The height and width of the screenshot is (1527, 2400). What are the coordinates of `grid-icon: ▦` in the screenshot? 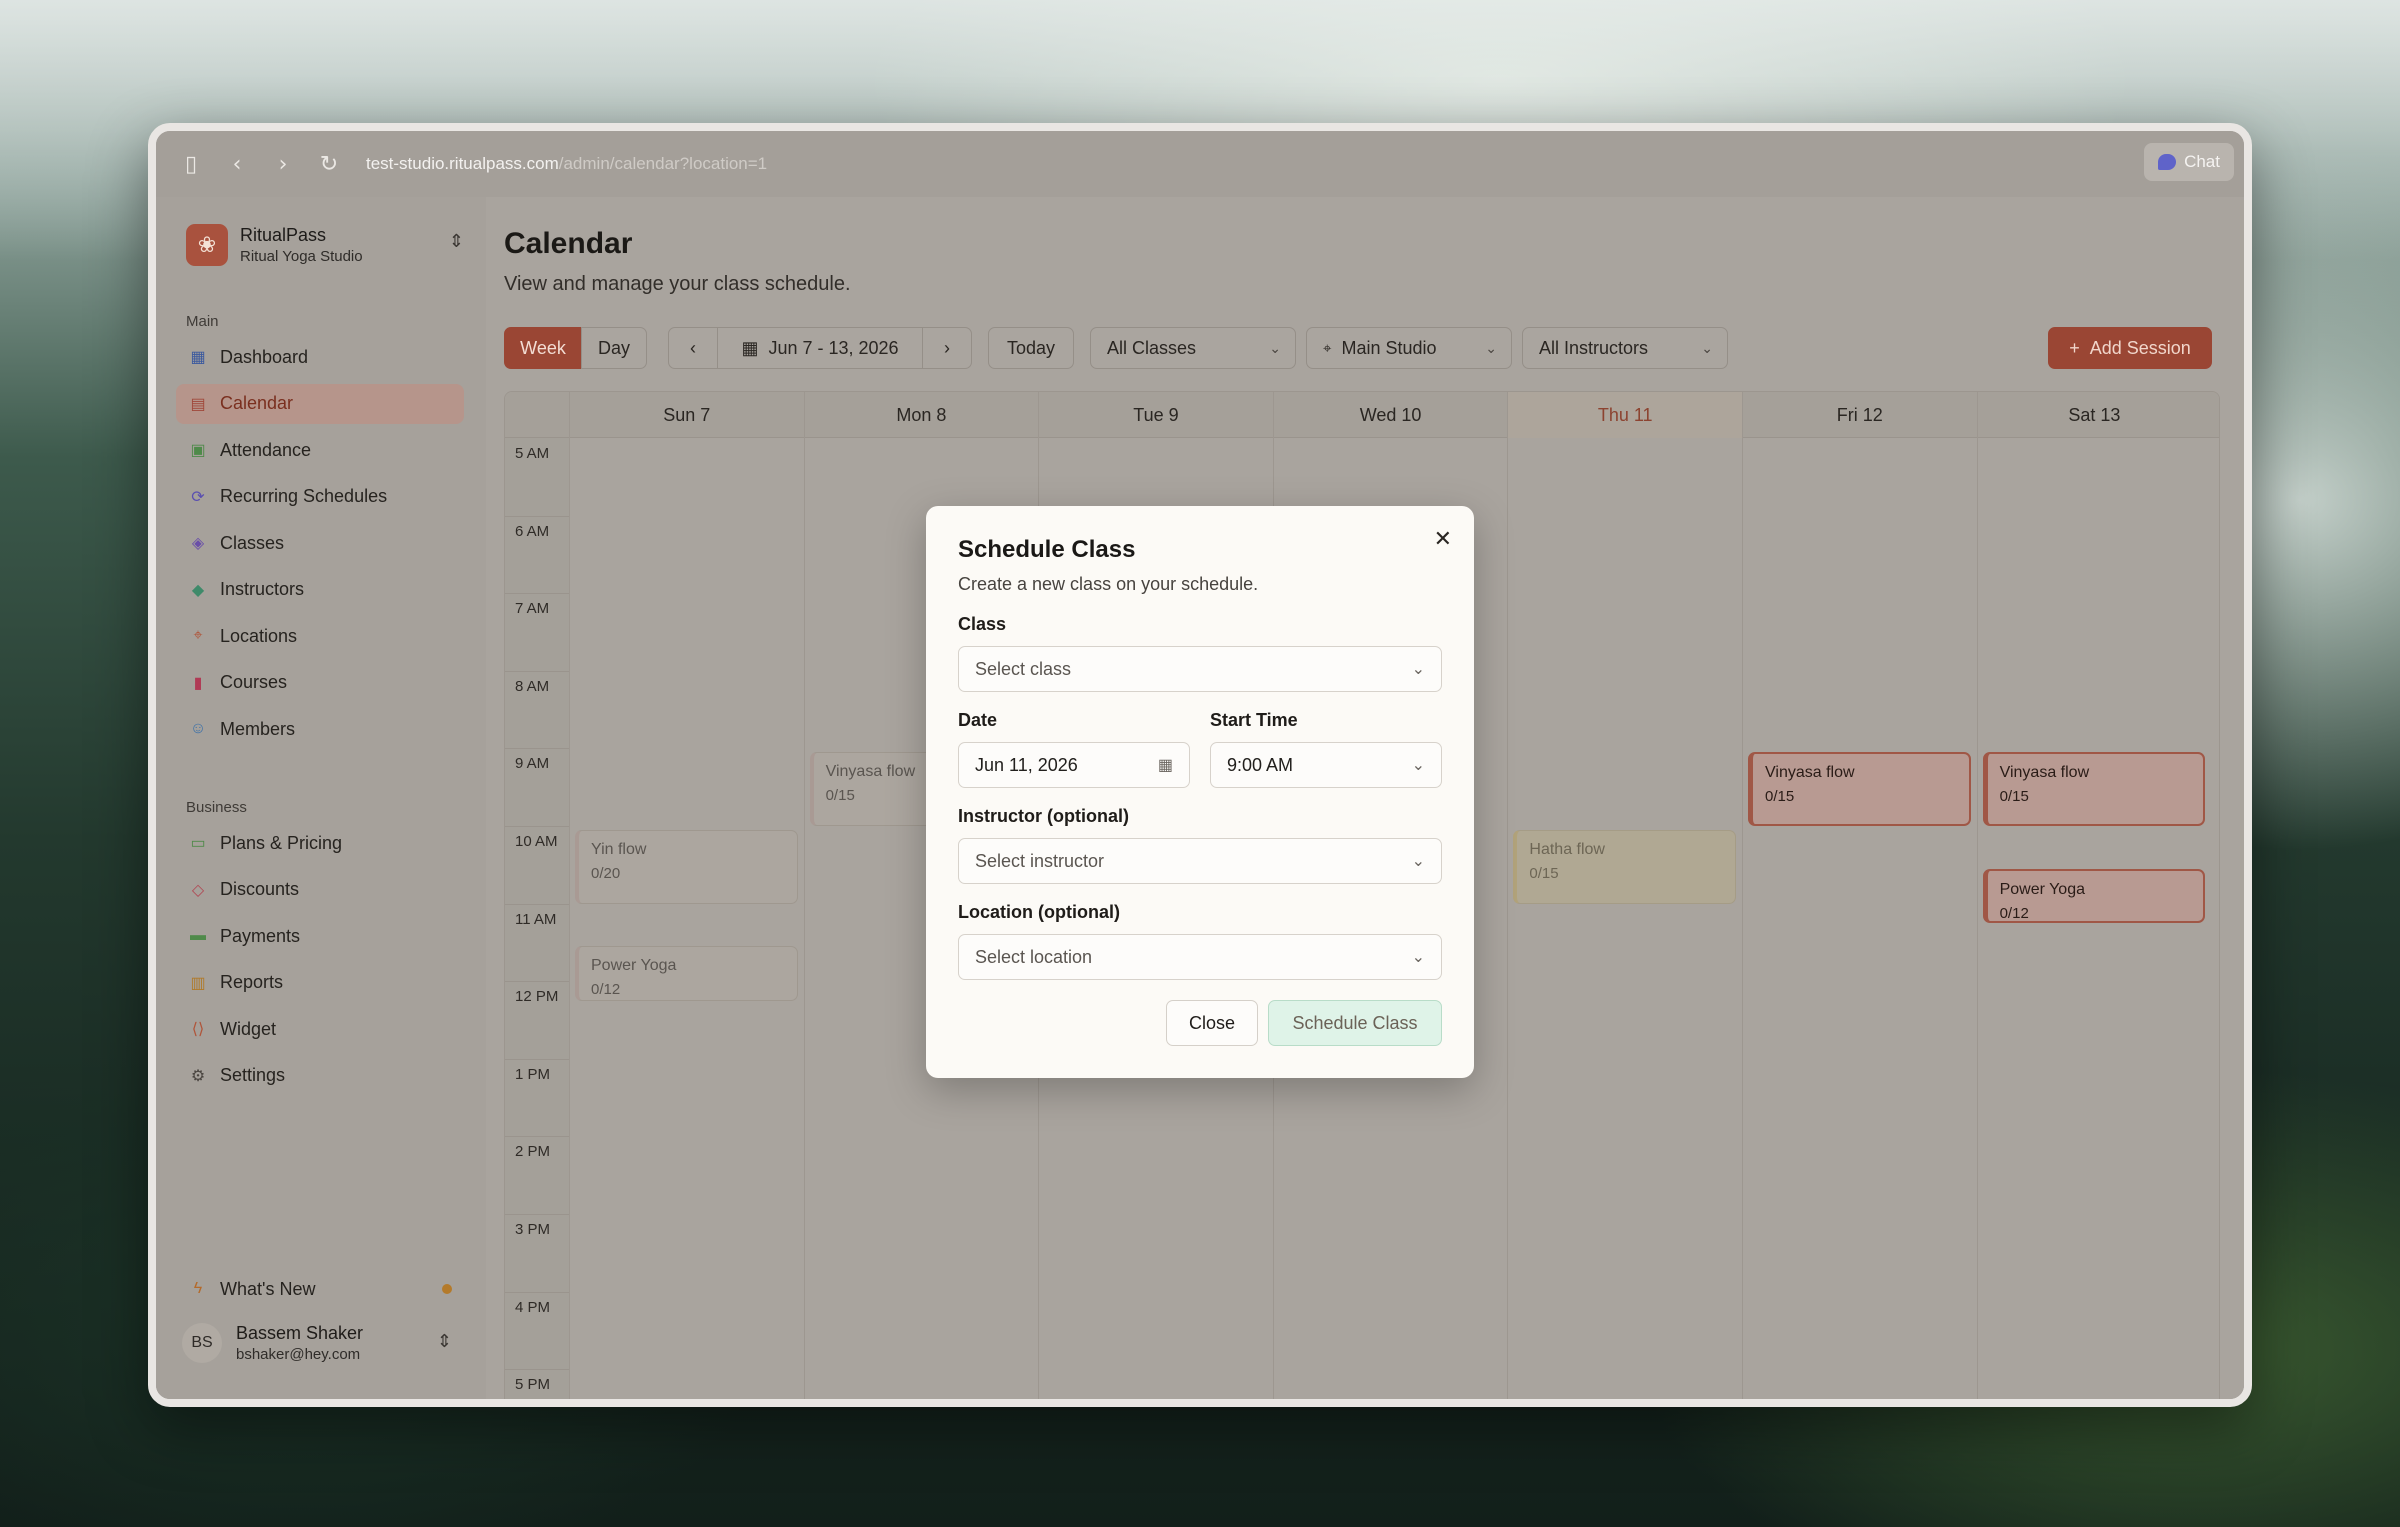 It's located at (198, 357).